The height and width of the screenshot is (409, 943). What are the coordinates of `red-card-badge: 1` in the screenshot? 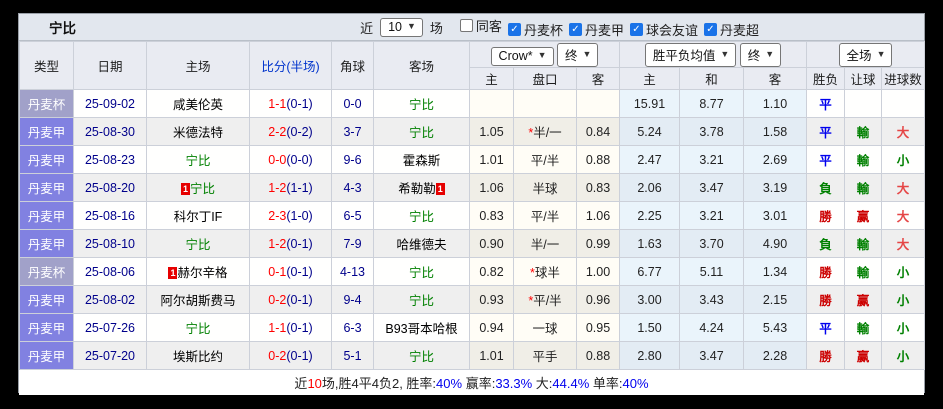 It's located at (185, 189).